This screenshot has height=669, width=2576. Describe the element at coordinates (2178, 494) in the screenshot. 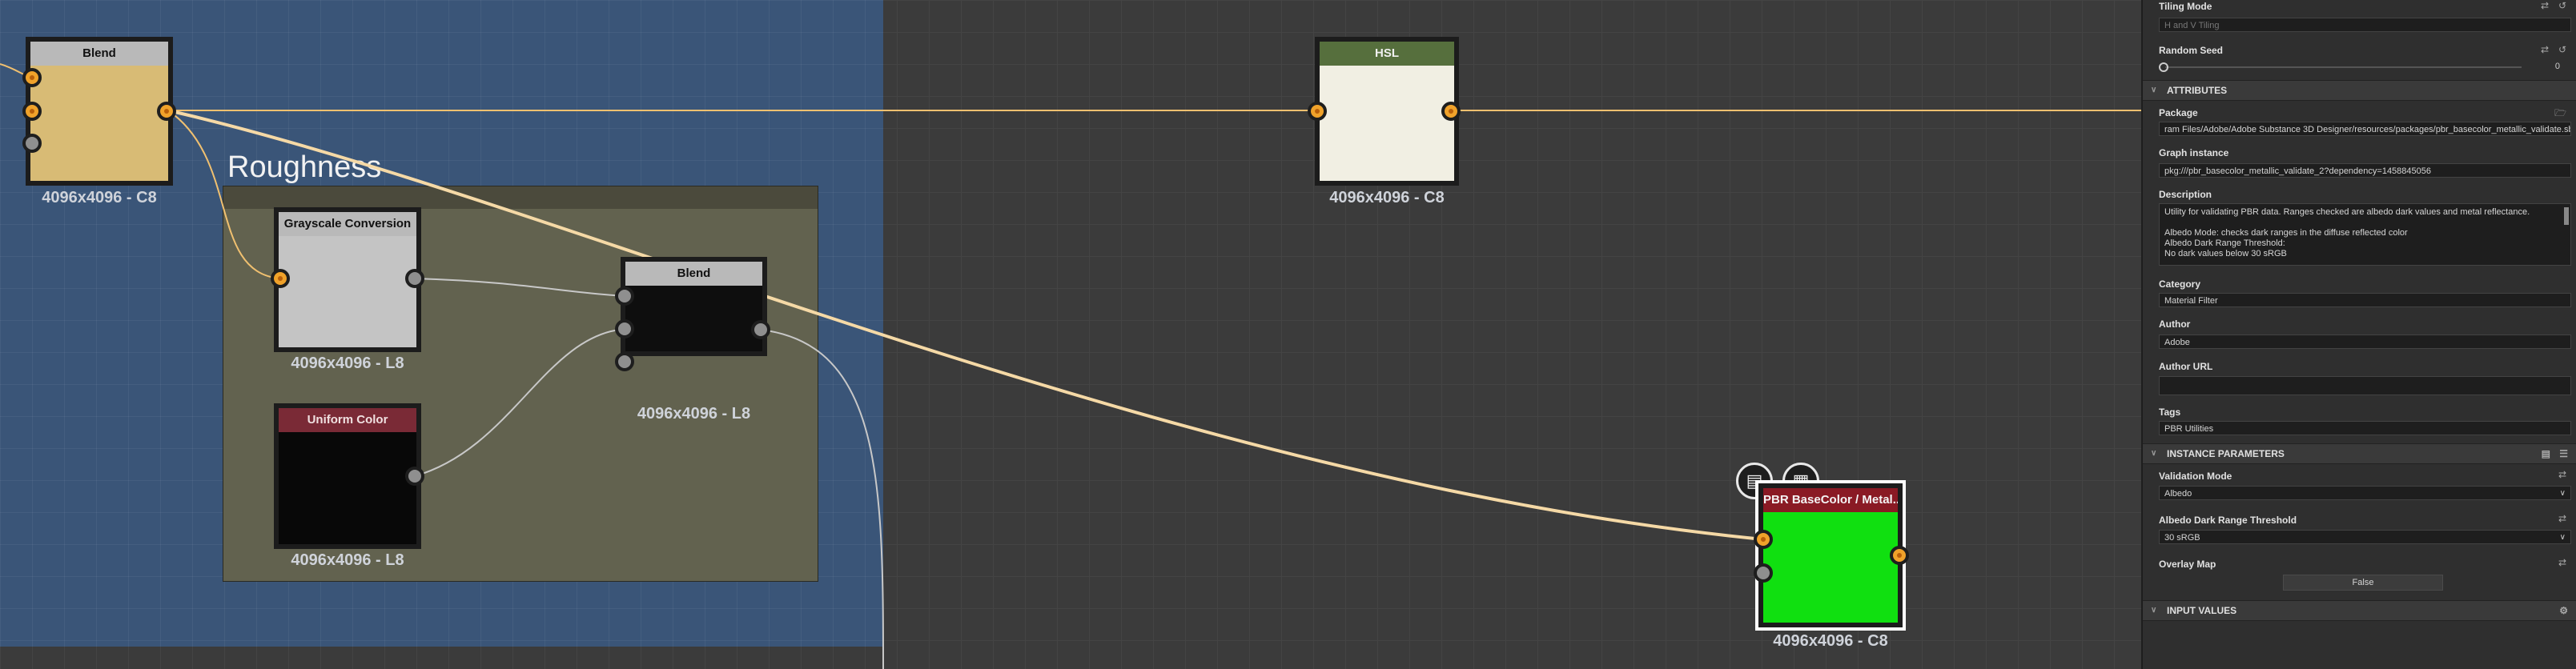

I see `validation-mode-value: Albedo` at that location.